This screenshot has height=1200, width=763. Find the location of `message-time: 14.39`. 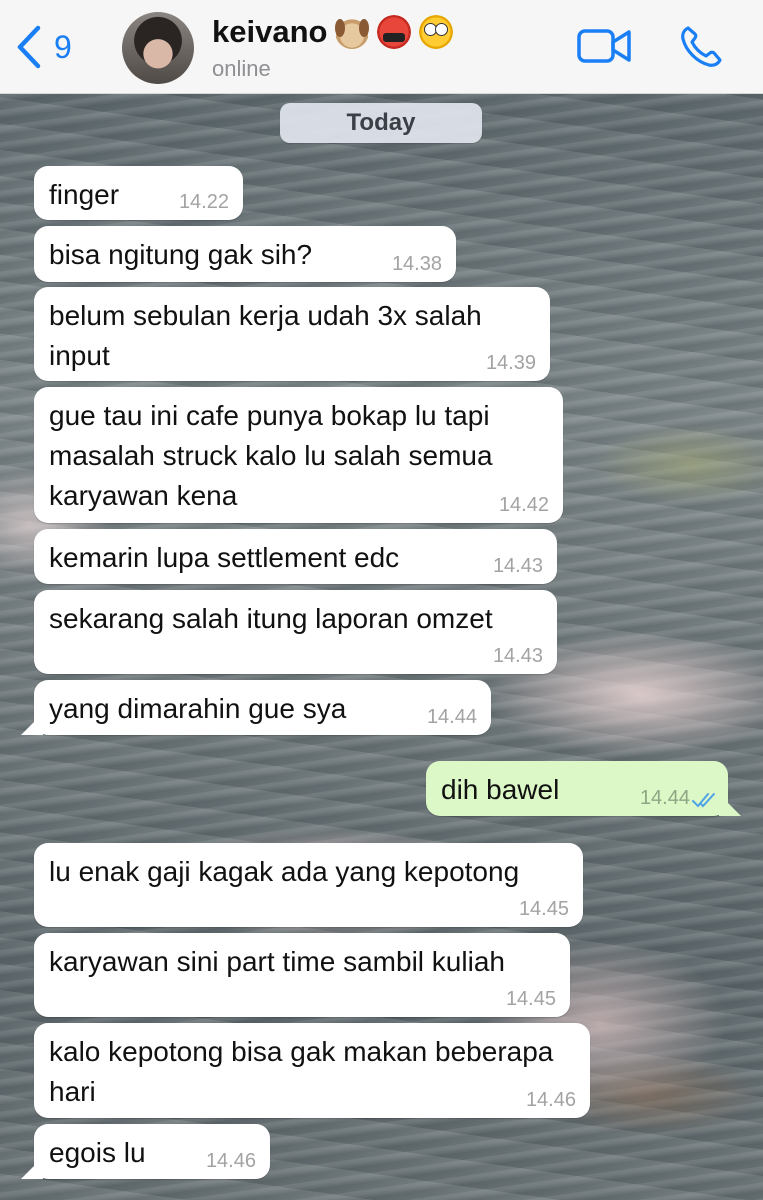

message-time: 14.39 is located at coordinates (510, 363).